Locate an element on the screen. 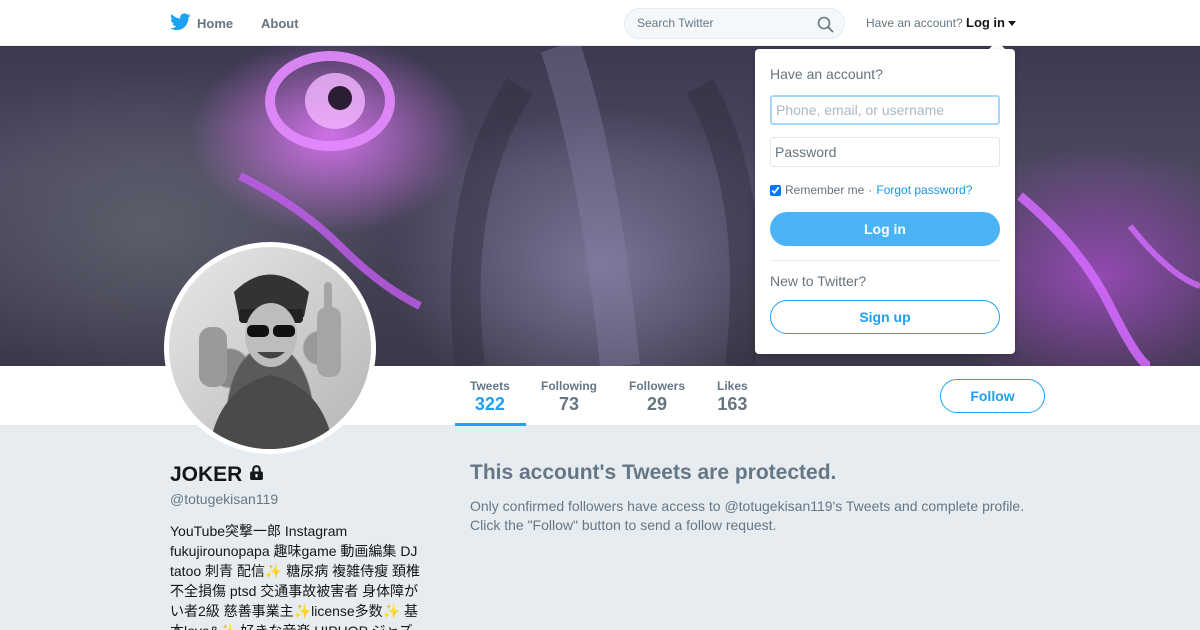 The width and height of the screenshot is (1200, 630). stat-value: 163 is located at coordinates (732, 404).